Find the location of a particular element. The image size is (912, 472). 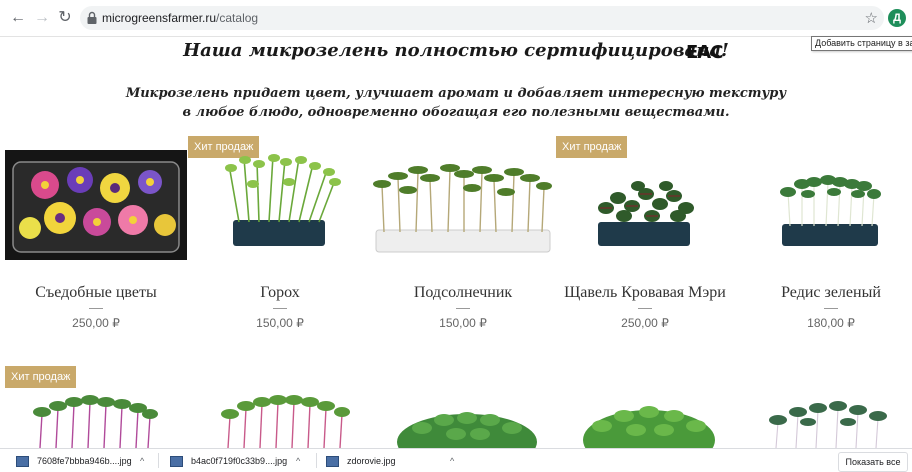

product-image-greens-dense is located at coordinates (649, 420).